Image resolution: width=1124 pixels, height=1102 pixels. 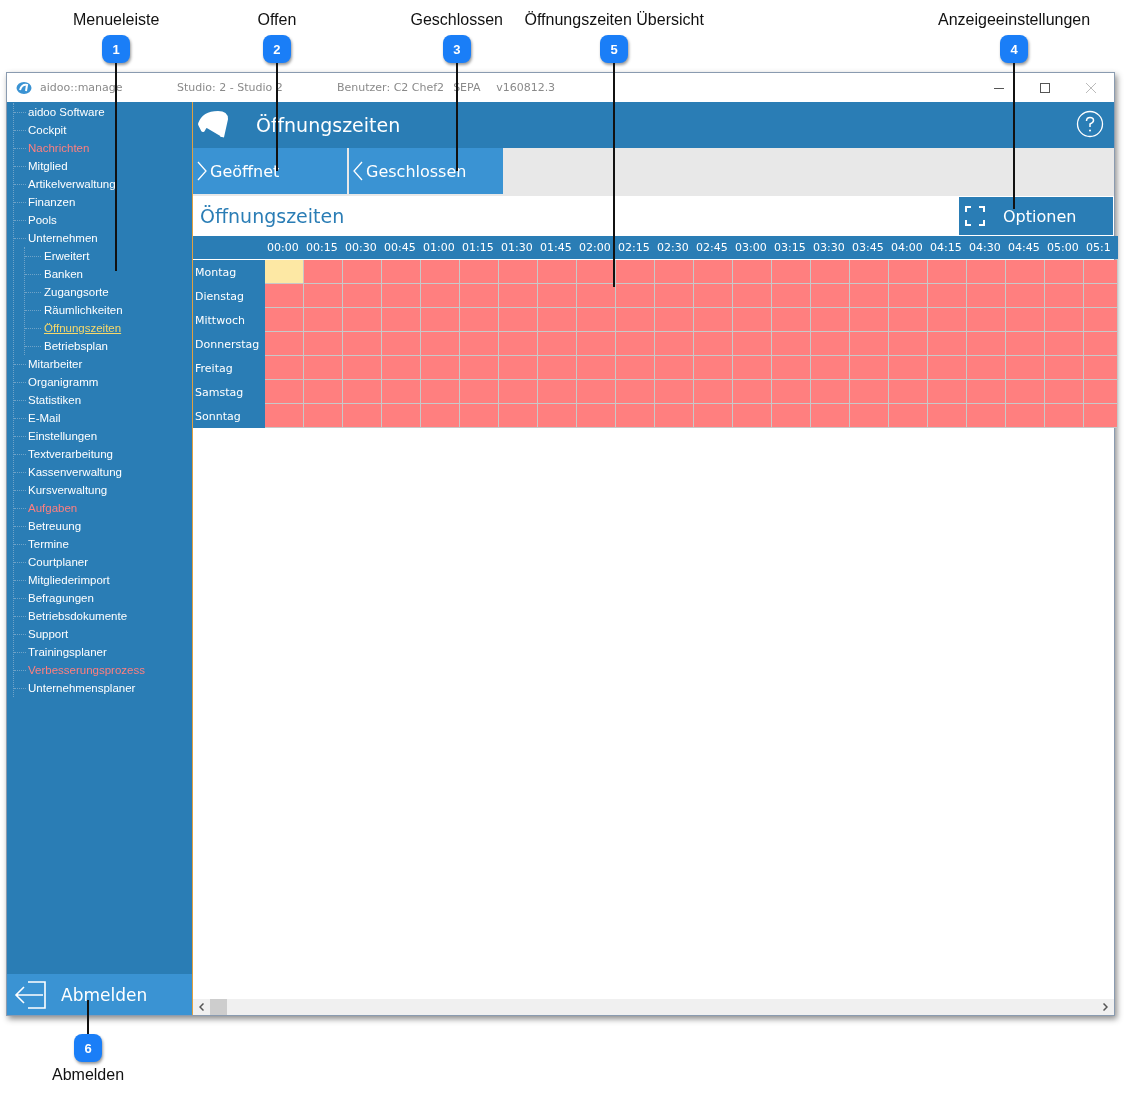 What do you see at coordinates (526, 87) in the screenshot?
I see `version-label: v160812.3` at bounding box center [526, 87].